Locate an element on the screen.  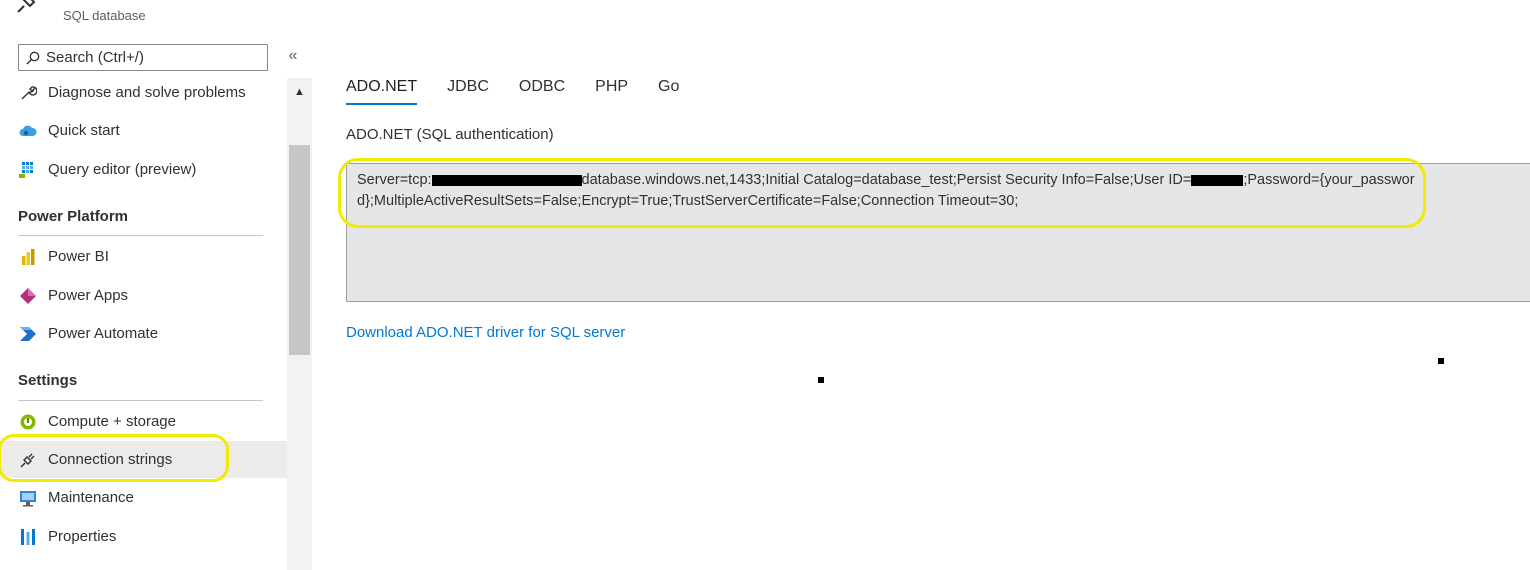
compute-storage-icon is located at coordinates (28, 422).